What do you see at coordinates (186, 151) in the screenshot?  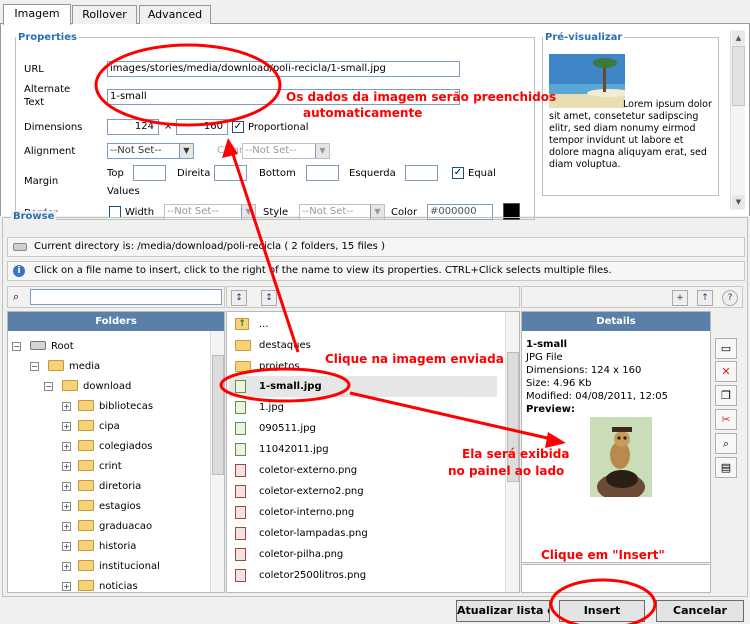 I see `chevron-down-icon: ▼` at bounding box center [186, 151].